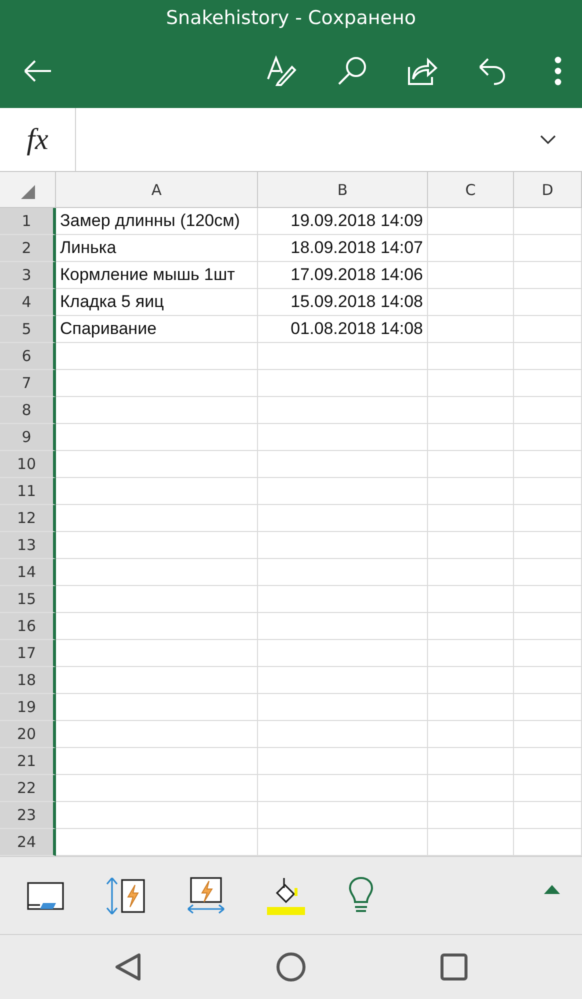 The width and height of the screenshot is (582, 999). Describe the element at coordinates (343, 248) in the screenshot. I see `table-cell: 18.09.2018 14:07` at that location.